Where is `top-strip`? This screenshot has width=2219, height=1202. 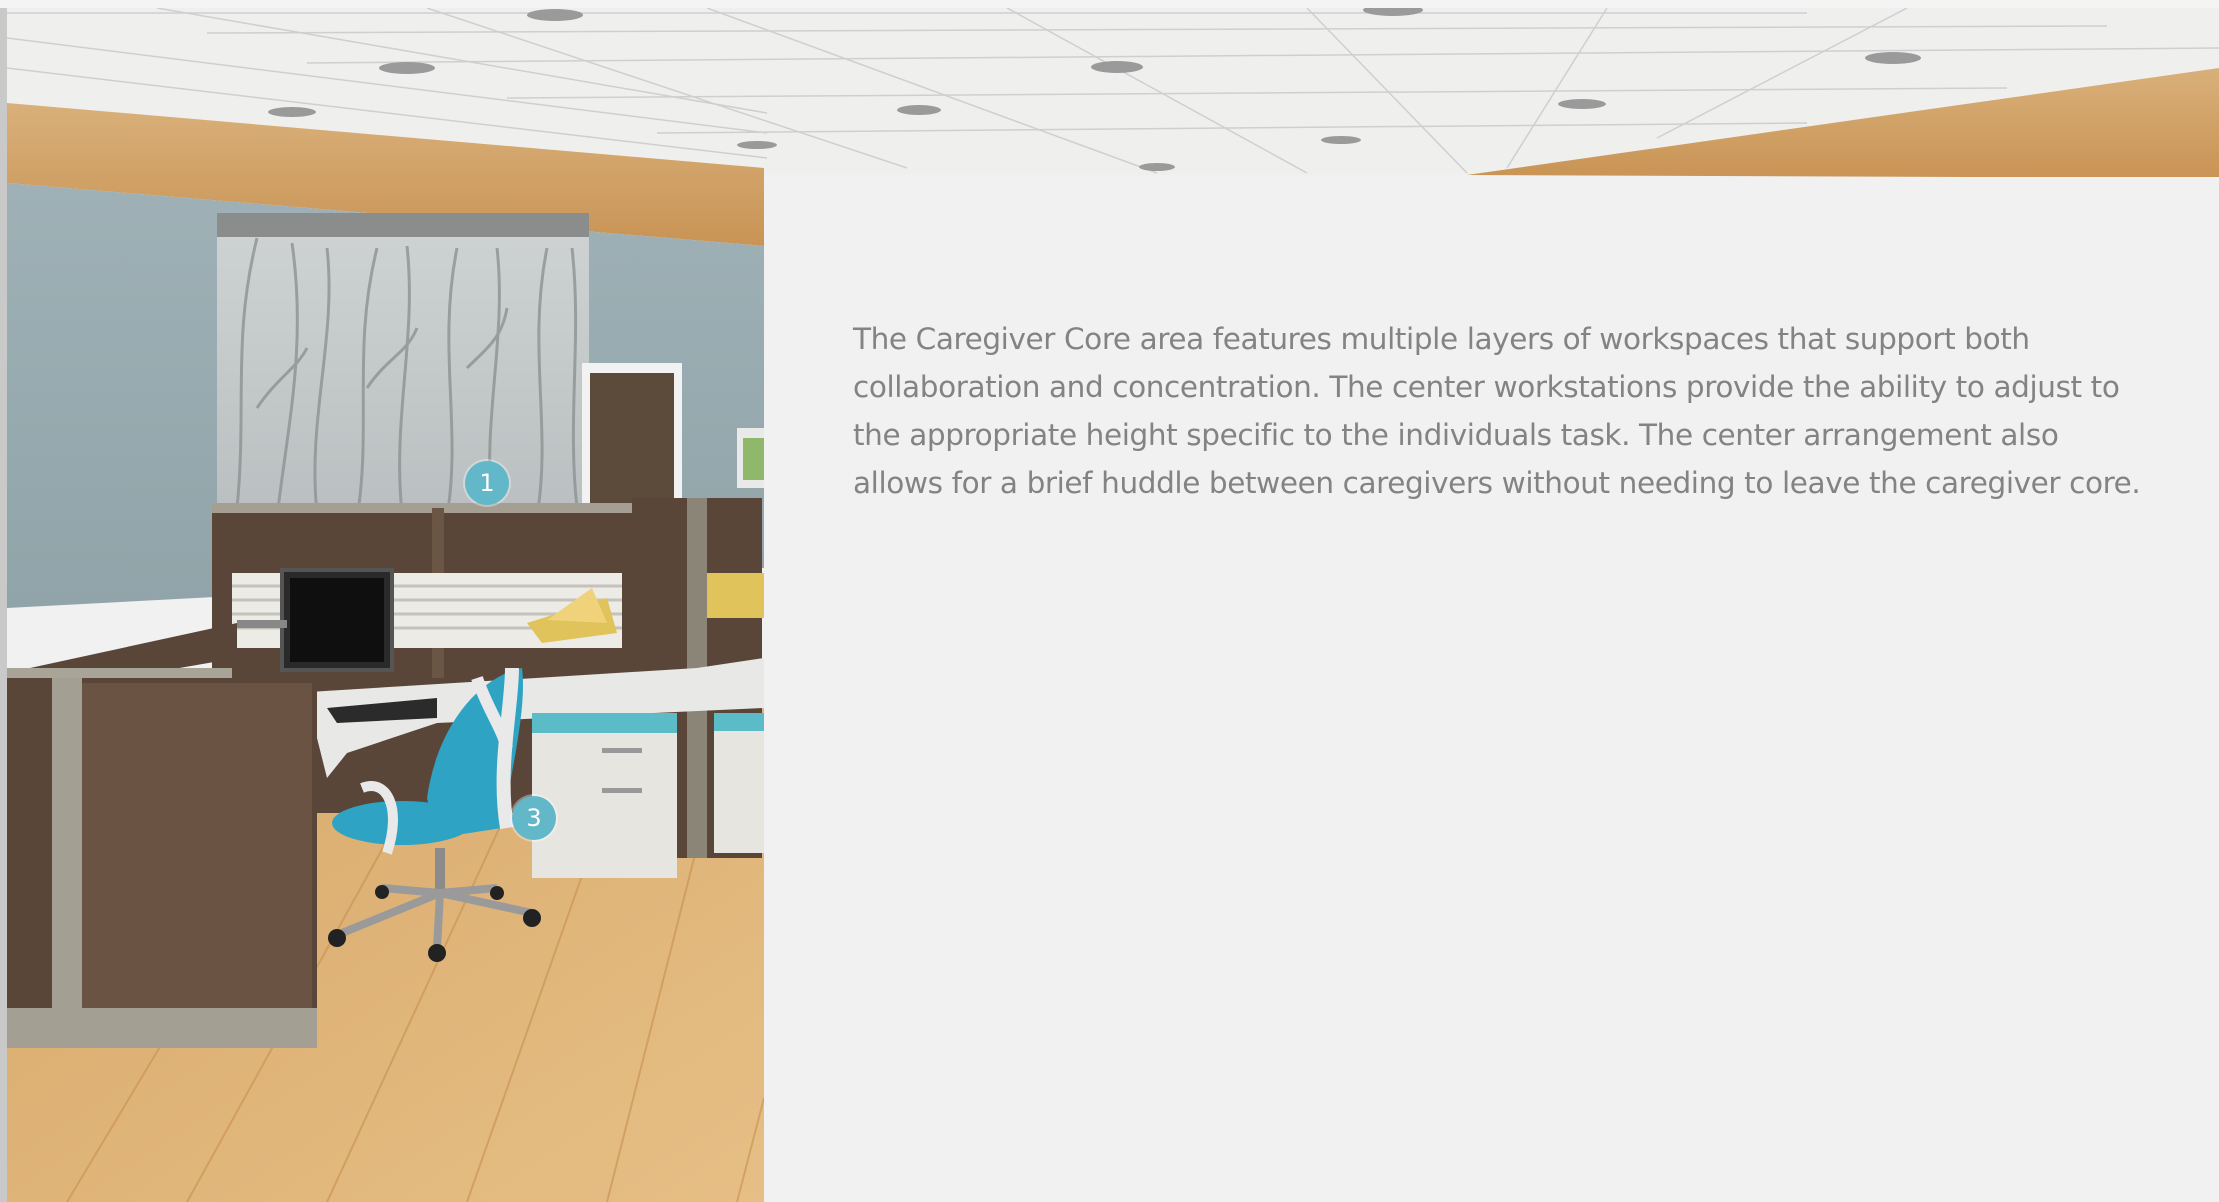 top-strip is located at coordinates (1109, 4).